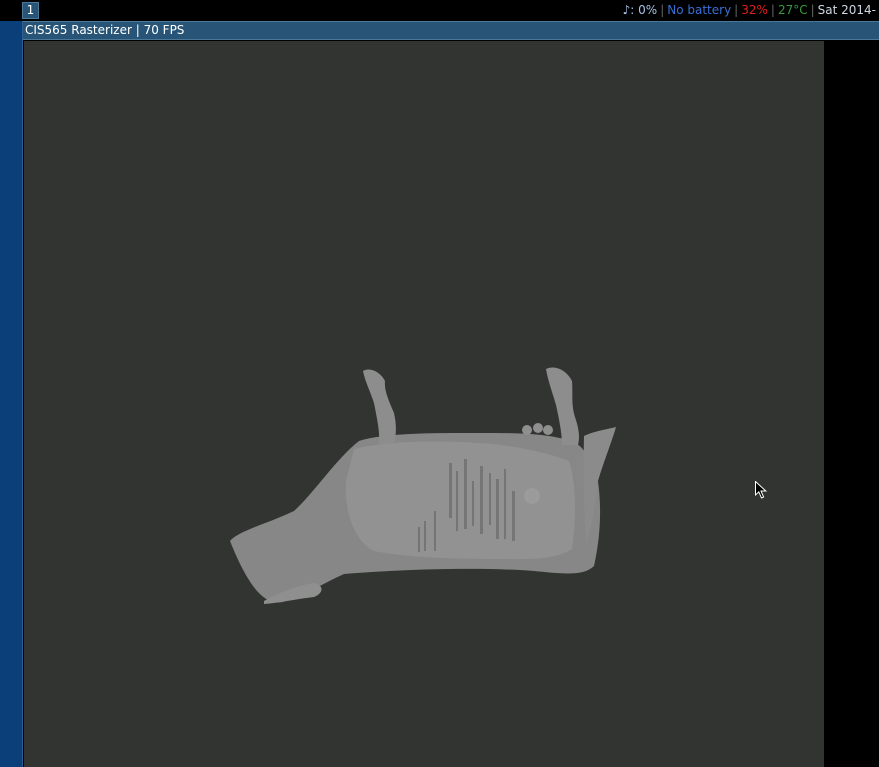 The height and width of the screenshot is (767, 879). What do you see at coordinates (699, 10) in the screenshot?
I see `battery-status: No battery` at bounding box center [699, 10].